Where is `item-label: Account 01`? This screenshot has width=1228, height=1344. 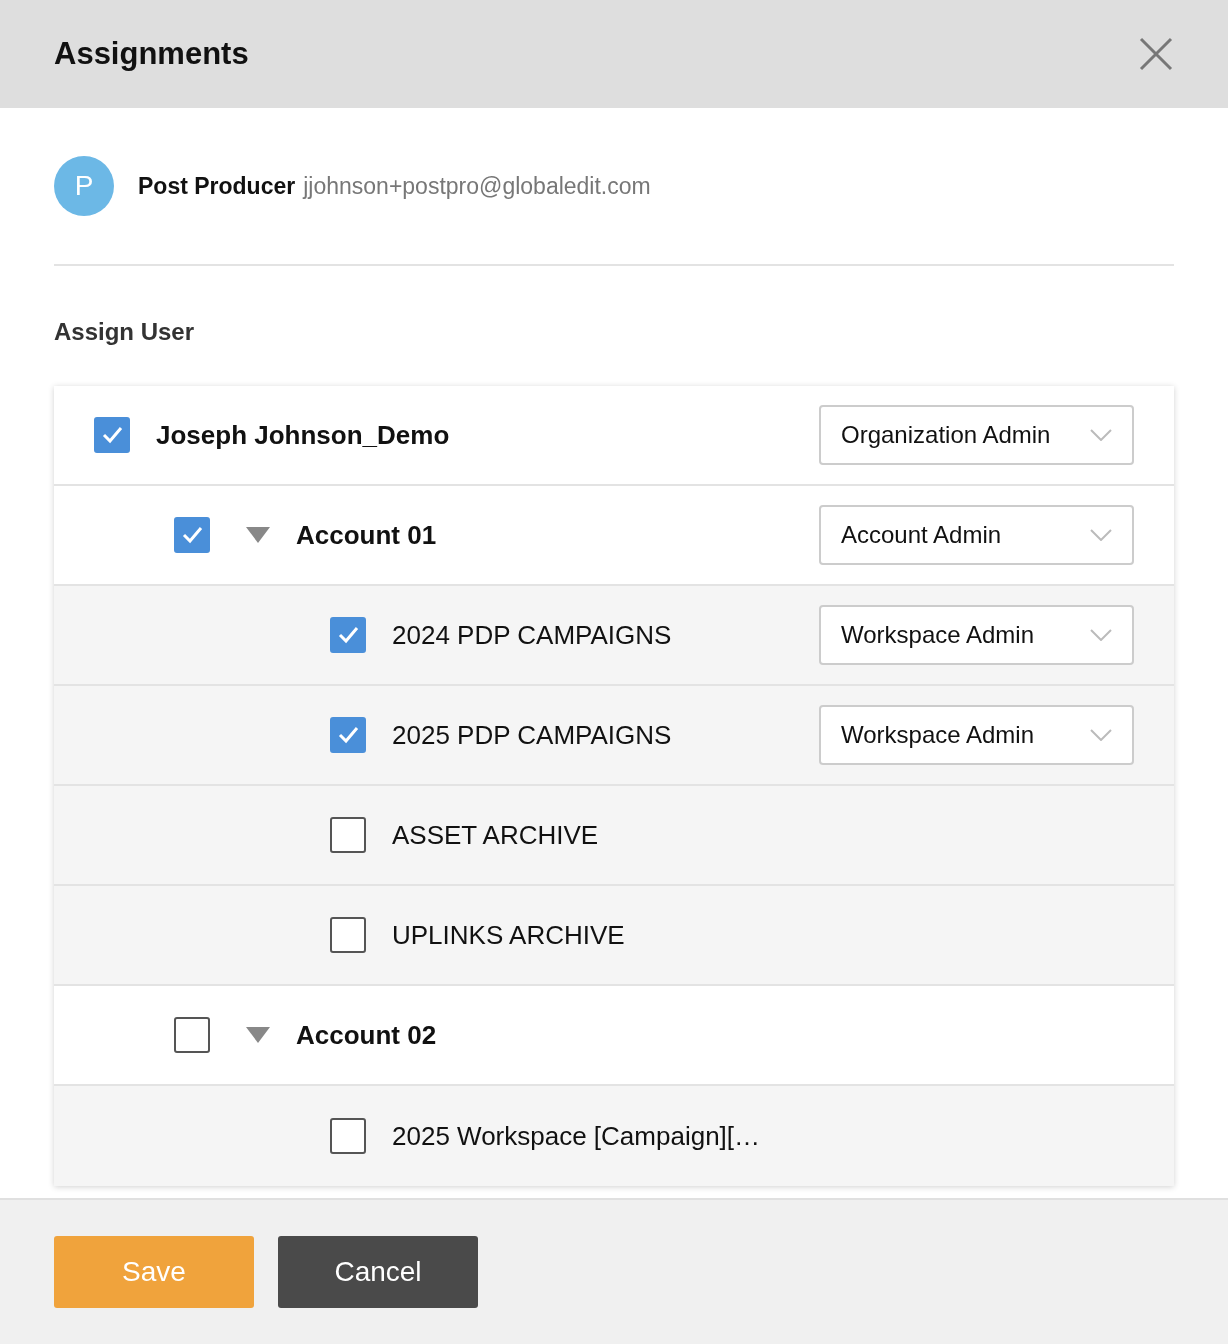
item-label: Account 01 is located at coordinates (366, 535).